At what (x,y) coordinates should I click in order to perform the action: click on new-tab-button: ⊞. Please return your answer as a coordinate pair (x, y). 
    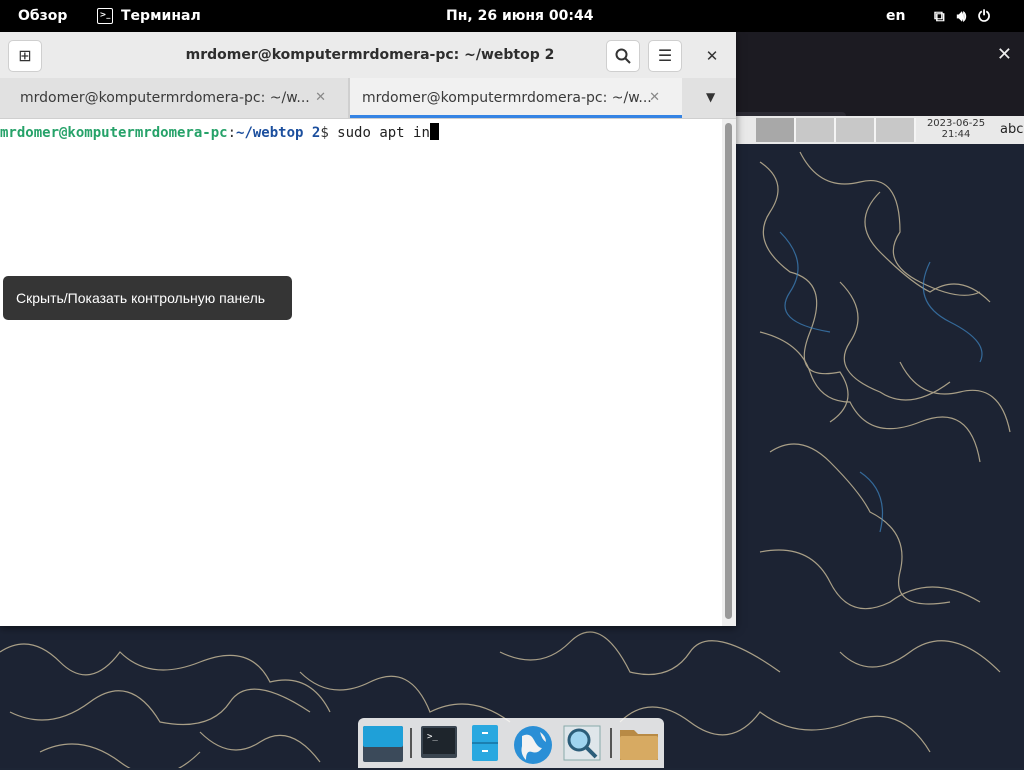
    Looking at the image, I should click on (25, 56).